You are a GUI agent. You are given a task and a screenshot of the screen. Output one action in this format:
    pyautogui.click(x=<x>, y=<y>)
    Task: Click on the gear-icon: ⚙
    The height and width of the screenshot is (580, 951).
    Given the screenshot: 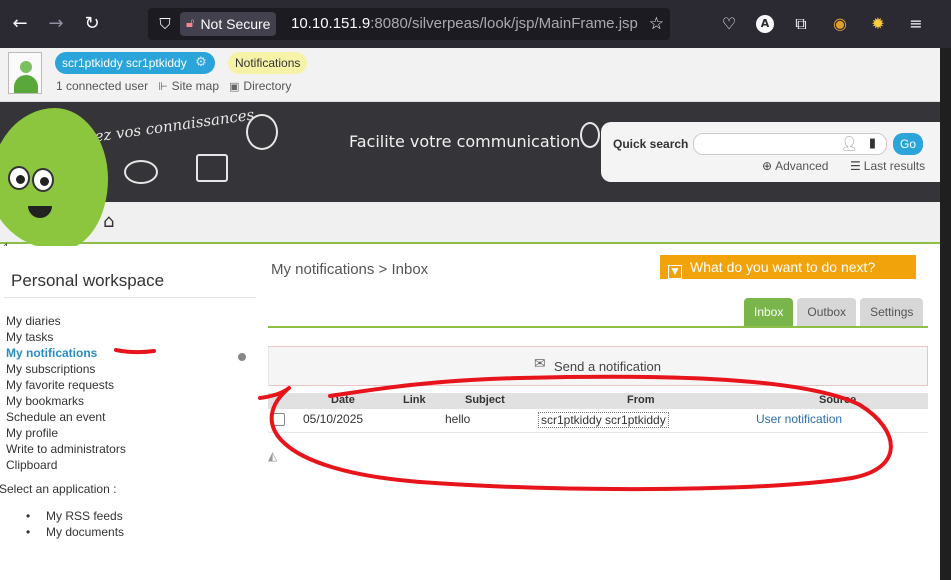 What is the action you would take?
    pyautogui.click(x=201, y=63)
    